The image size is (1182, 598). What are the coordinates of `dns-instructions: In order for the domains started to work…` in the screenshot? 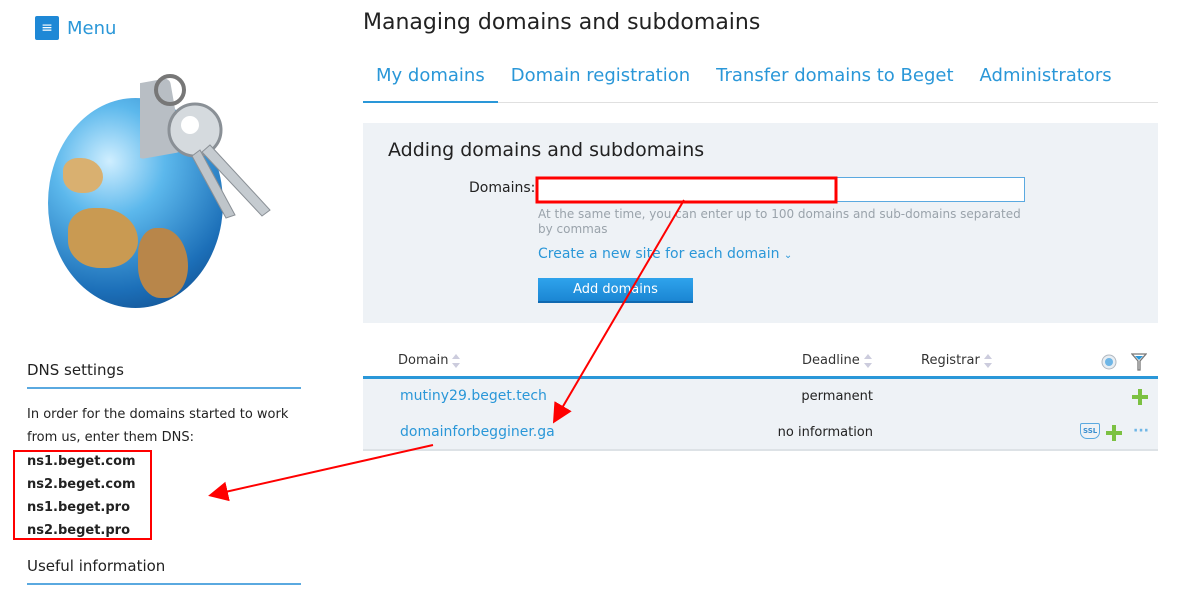 It's located at (158, 426).